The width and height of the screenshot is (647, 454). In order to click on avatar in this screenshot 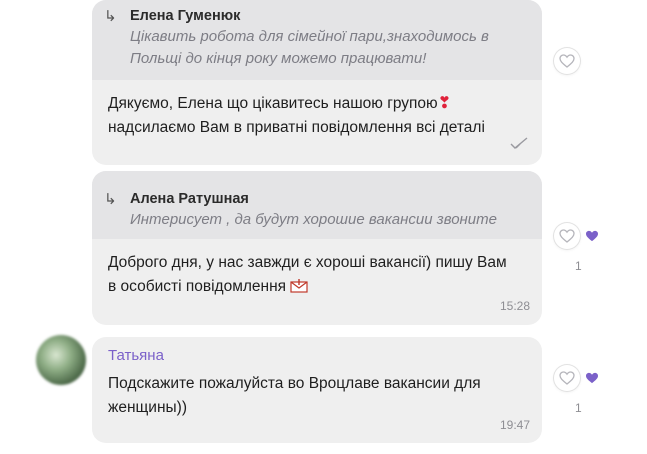, I will do `click(61, 360)`.